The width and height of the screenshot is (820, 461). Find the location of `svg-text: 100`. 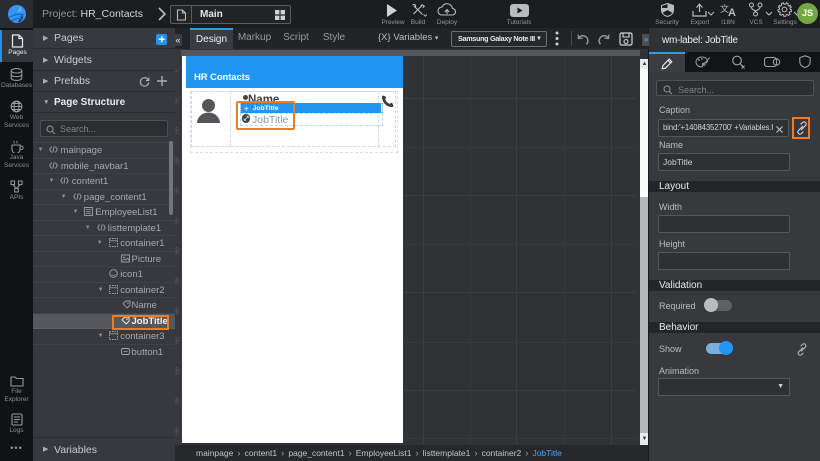

svg-text: 100 is located at coordinates (177, 131).